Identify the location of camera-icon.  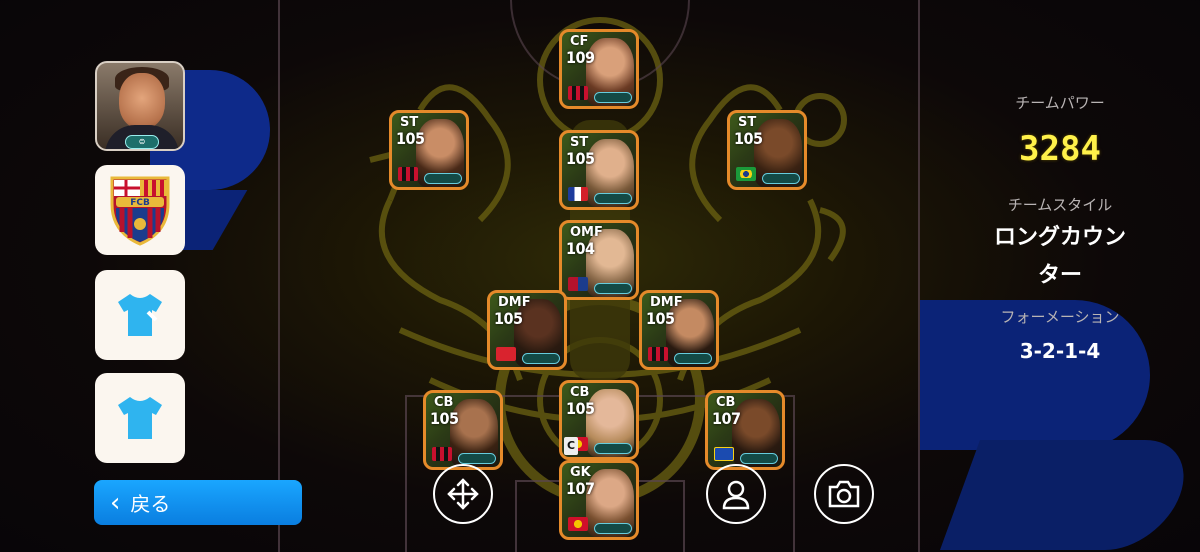
(844, 494).